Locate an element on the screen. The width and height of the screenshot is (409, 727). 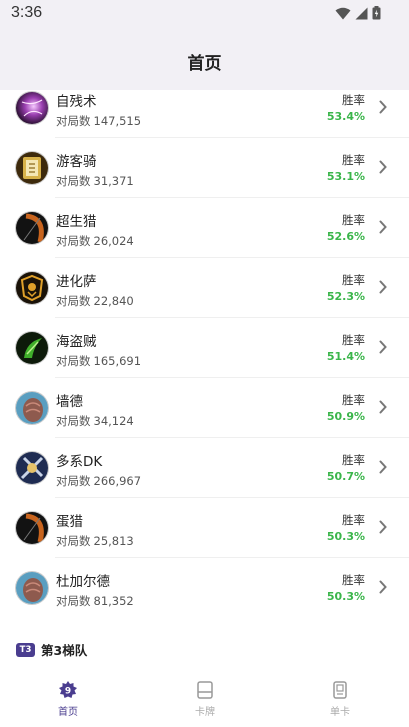
tier-label: 第3梯队 is located at coordinates (64, 650).